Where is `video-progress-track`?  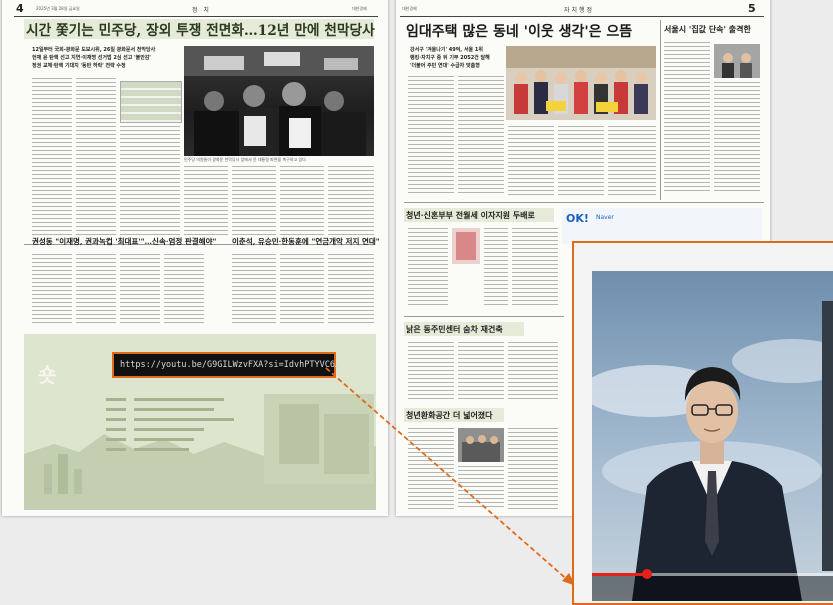
video-progress-track is located at coordinates (712, 574).